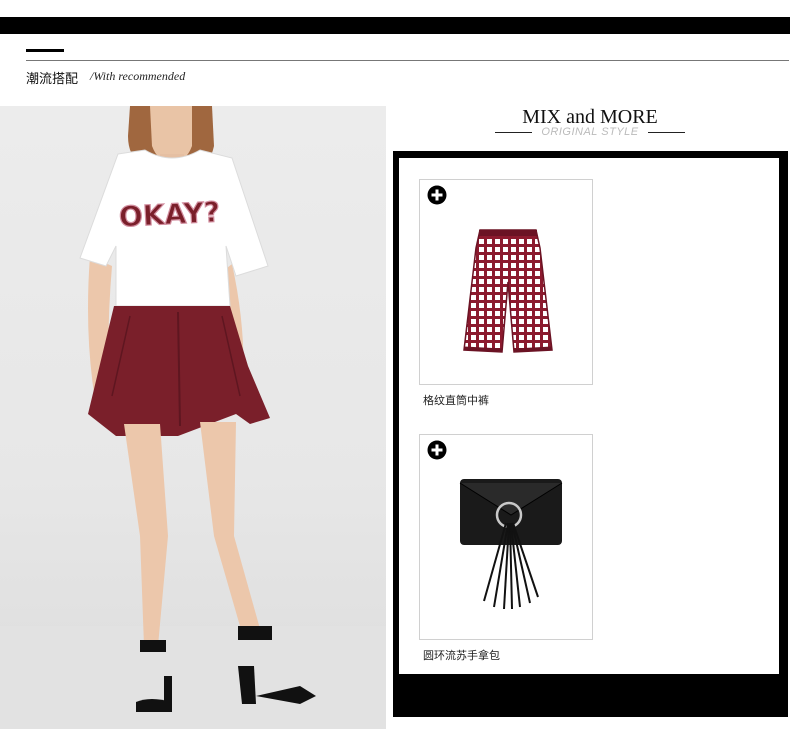 The image size is (790, 743). What do you see at coordinates (52, 78) in the screenshot?
I see `section-title: 潮流搭配` at bounding box center [52, 78].